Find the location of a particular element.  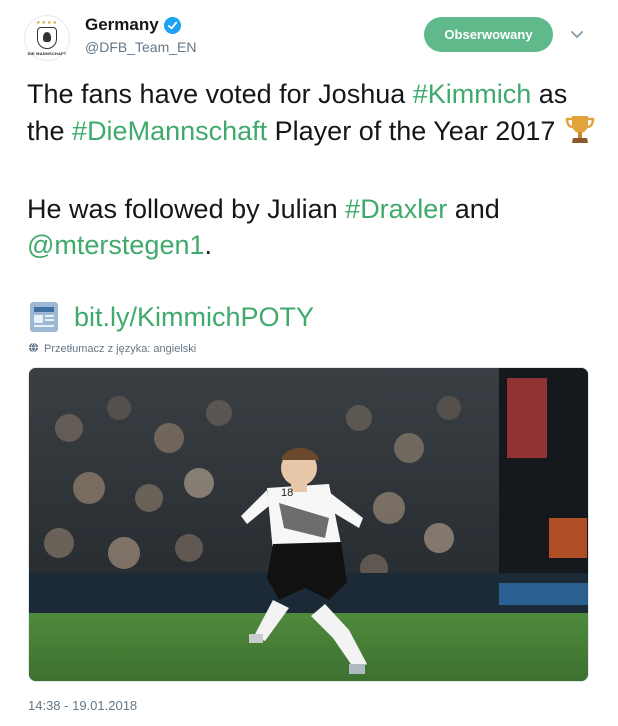

author-name-row: Germany is located at coordinates (133, 25).